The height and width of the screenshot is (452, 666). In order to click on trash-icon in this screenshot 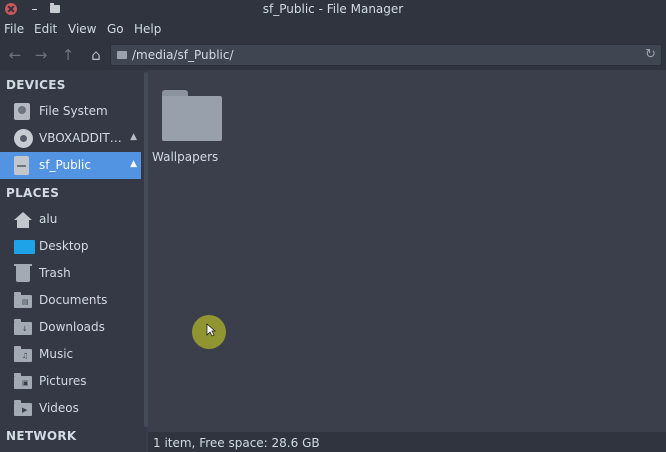, I will do `click(23, 273)`.